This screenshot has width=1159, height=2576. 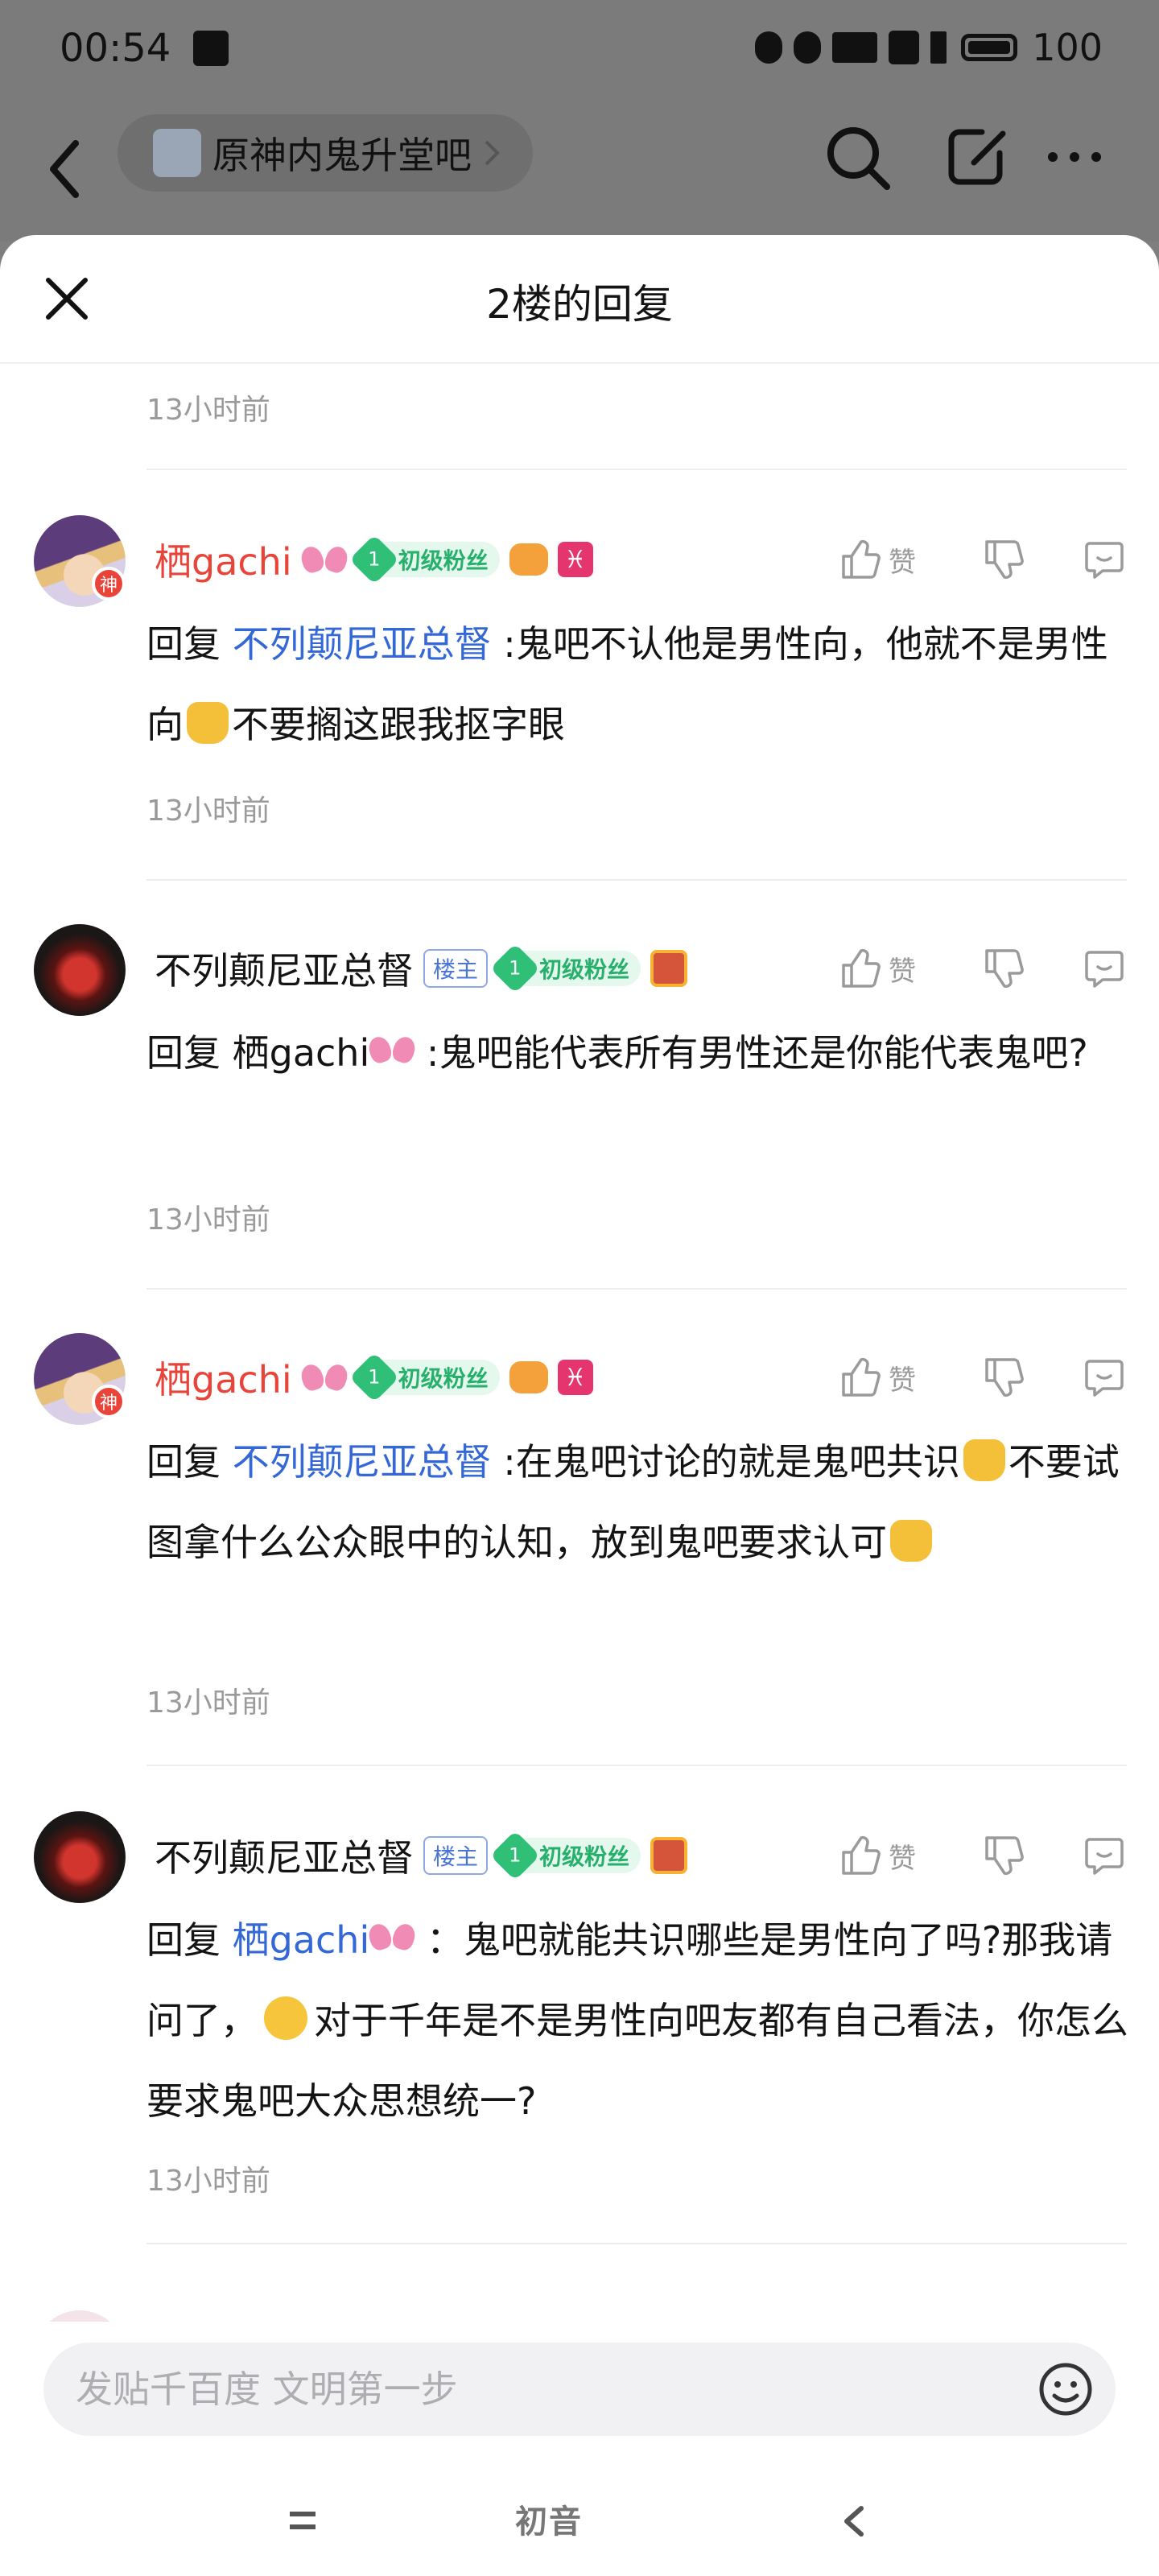 What do you see at coordinates (492, 153) in the screenshot?
I see `chevron-right-icon` at bounding box center [492, 153].